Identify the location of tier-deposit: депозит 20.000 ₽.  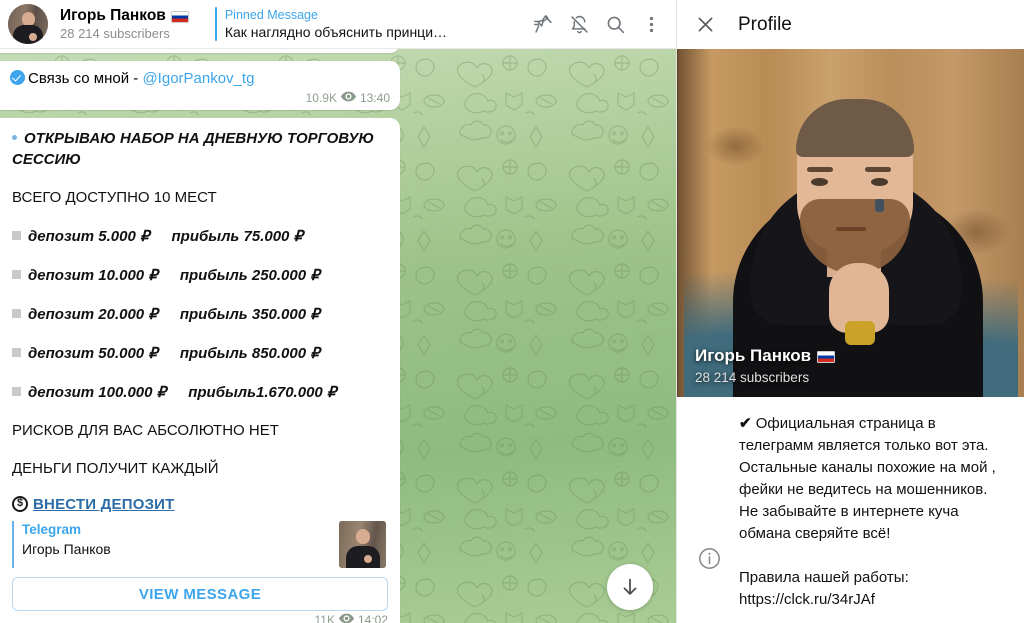
(93, 314).